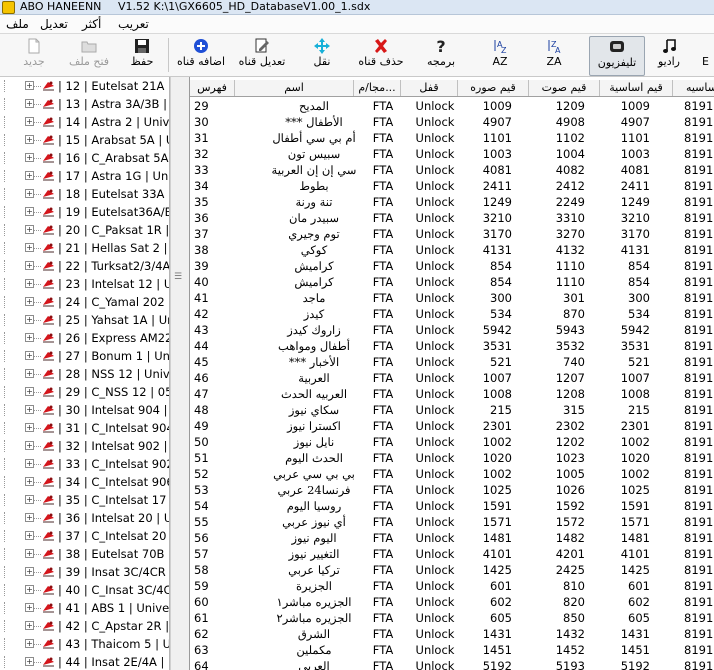 This screenshot has height=670, width=714. Describe the element at coordinates (179, 373) in the screenshot. I see `splitter: ☰` at that location.